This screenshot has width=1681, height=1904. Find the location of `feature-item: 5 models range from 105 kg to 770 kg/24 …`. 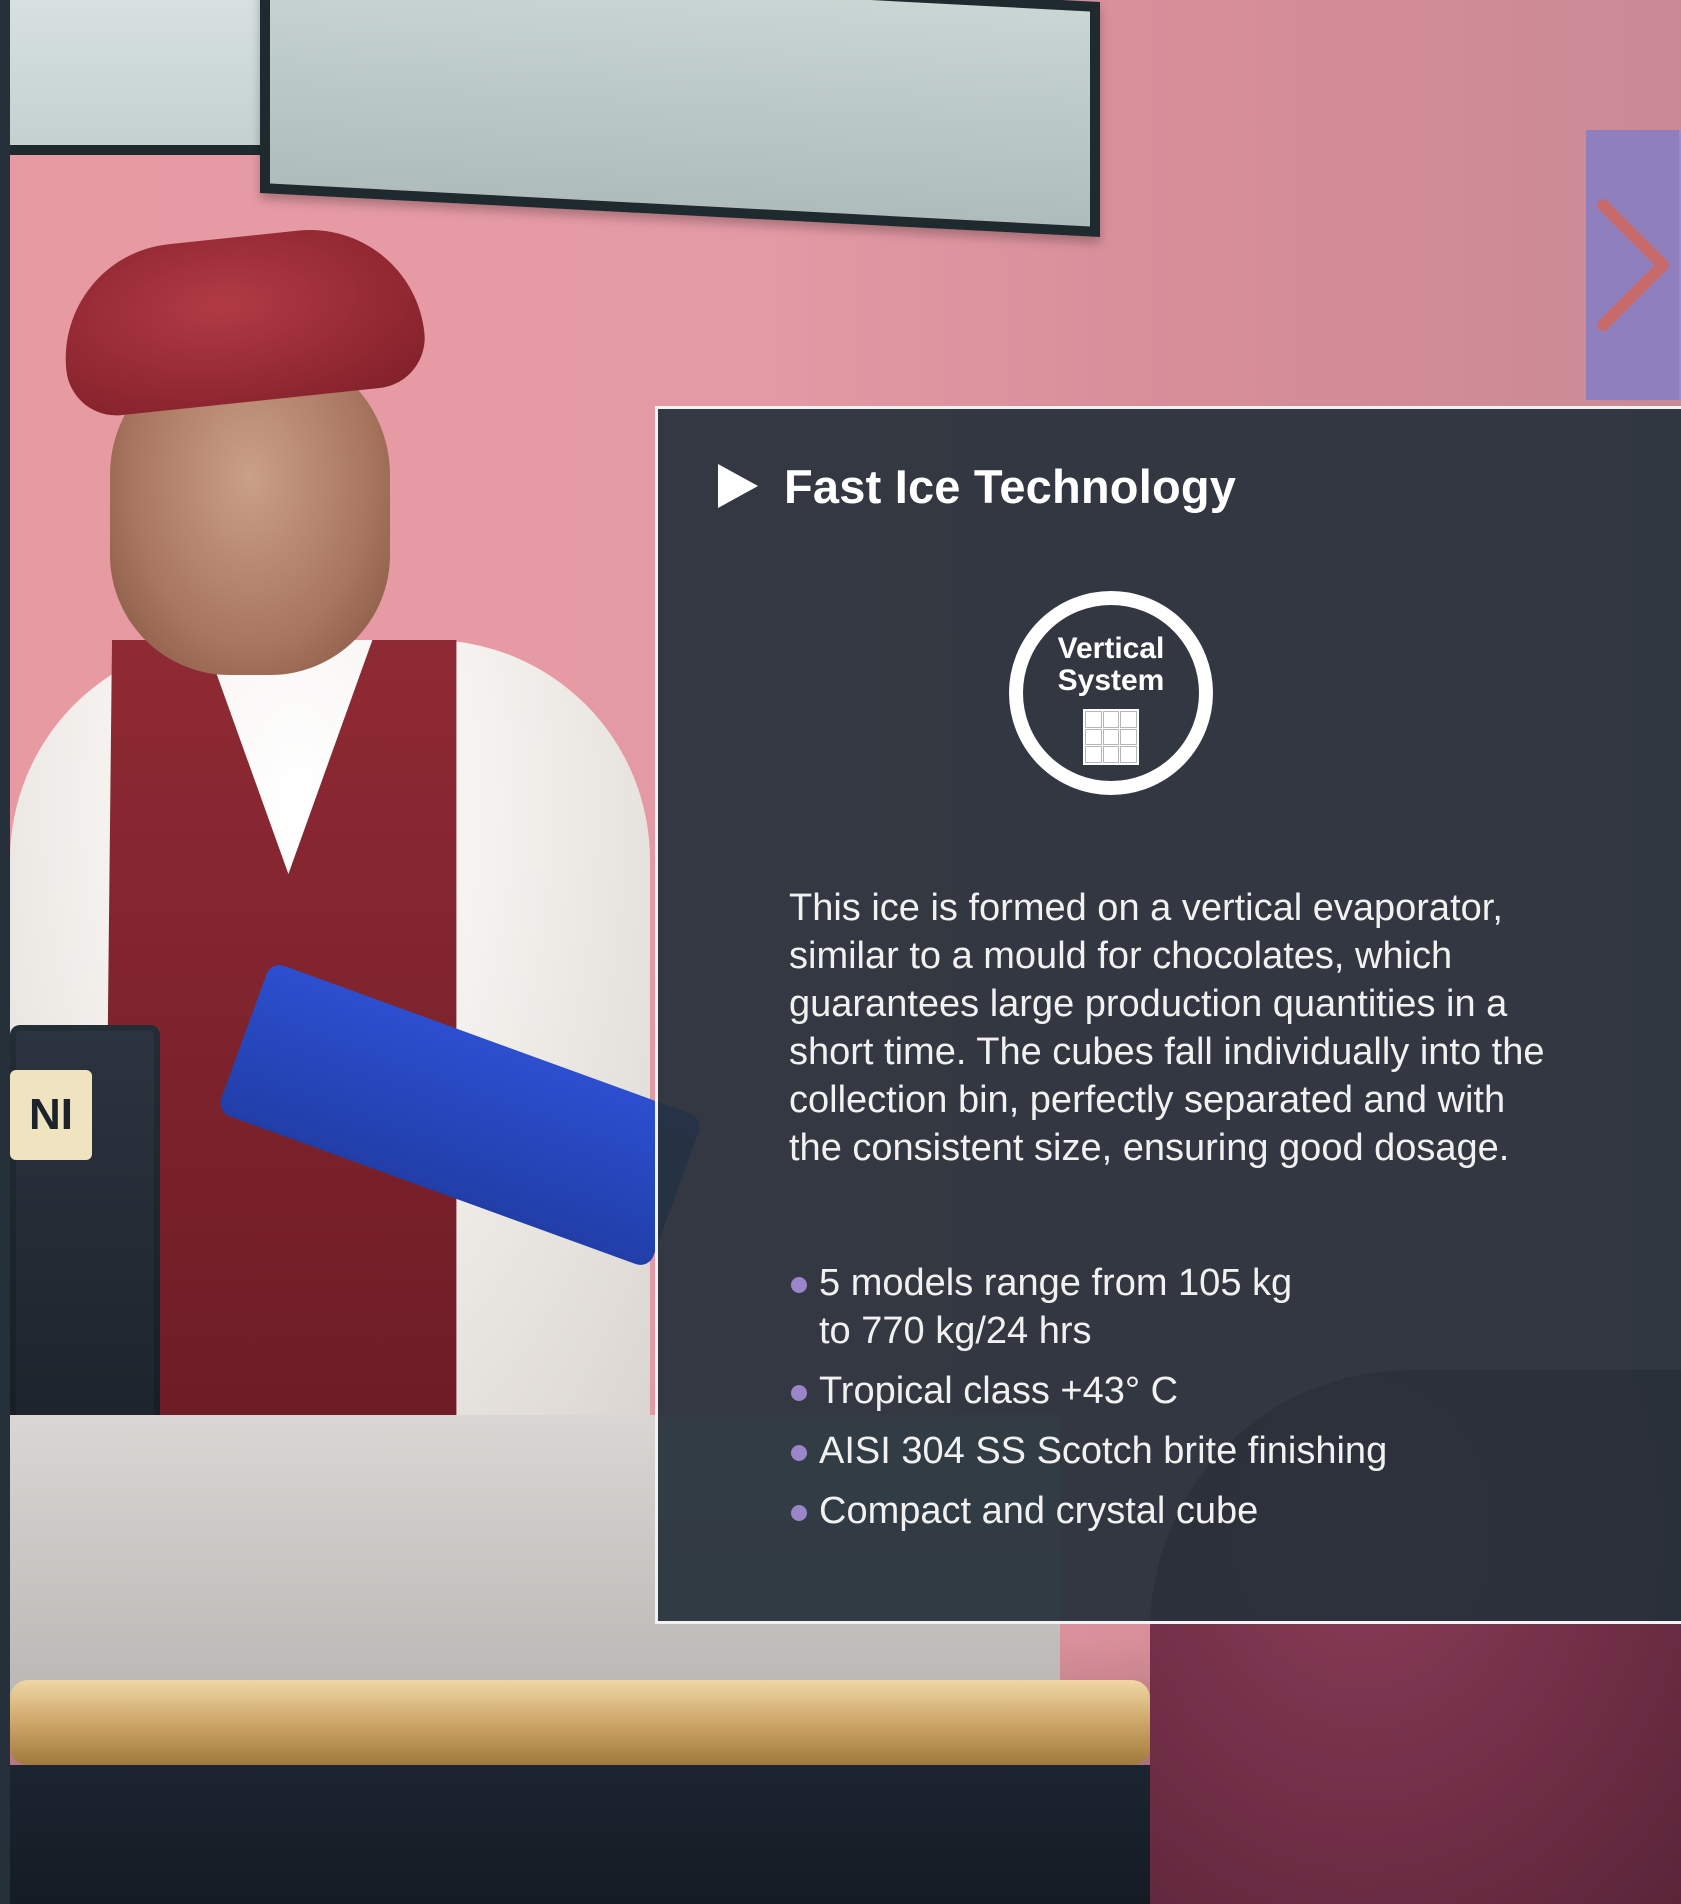

feature-item: 5 models range from 105 kg to 770 kg/24 … is located at coordinates (1189, 1307).